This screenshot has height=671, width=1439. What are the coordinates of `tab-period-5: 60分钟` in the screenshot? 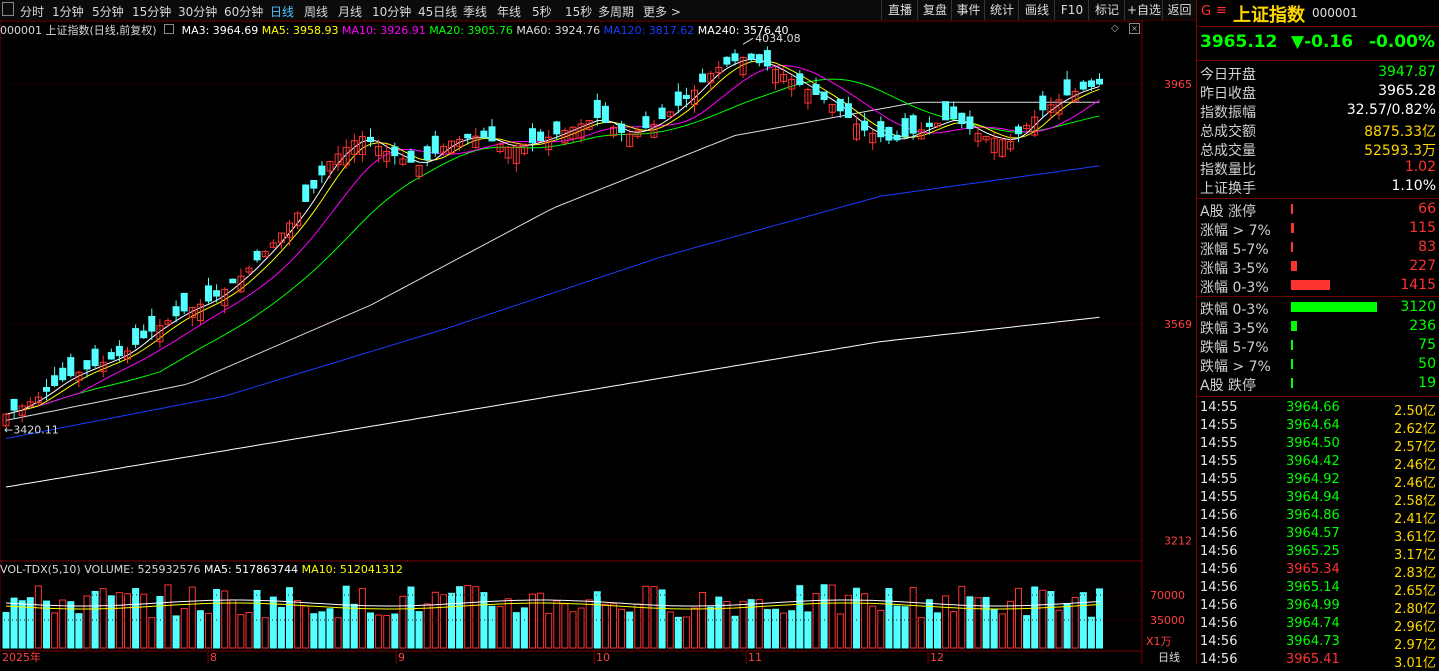 It's located at (243, 11).